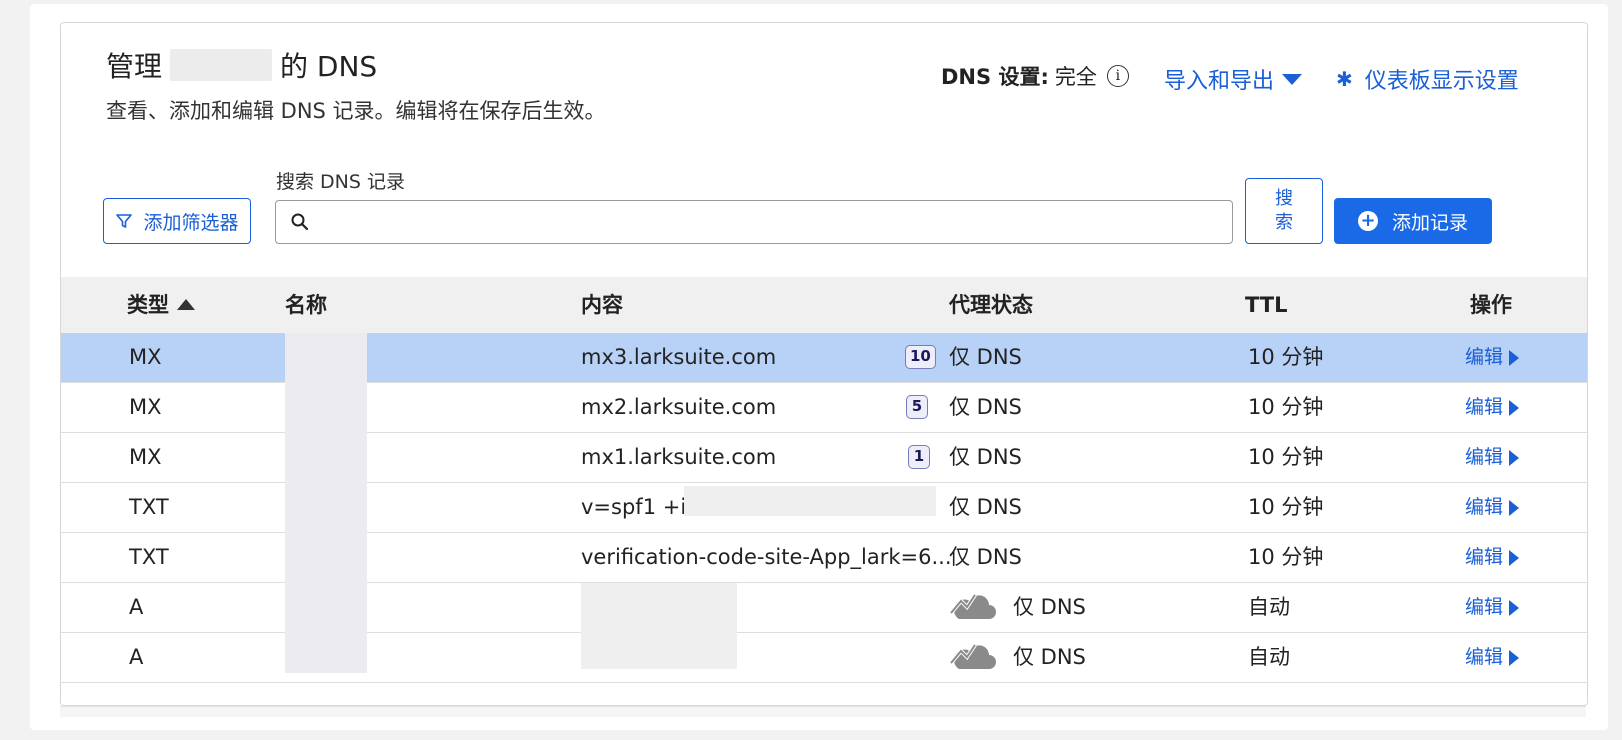  I want to click on info-icon: i, so click(1117, 76).